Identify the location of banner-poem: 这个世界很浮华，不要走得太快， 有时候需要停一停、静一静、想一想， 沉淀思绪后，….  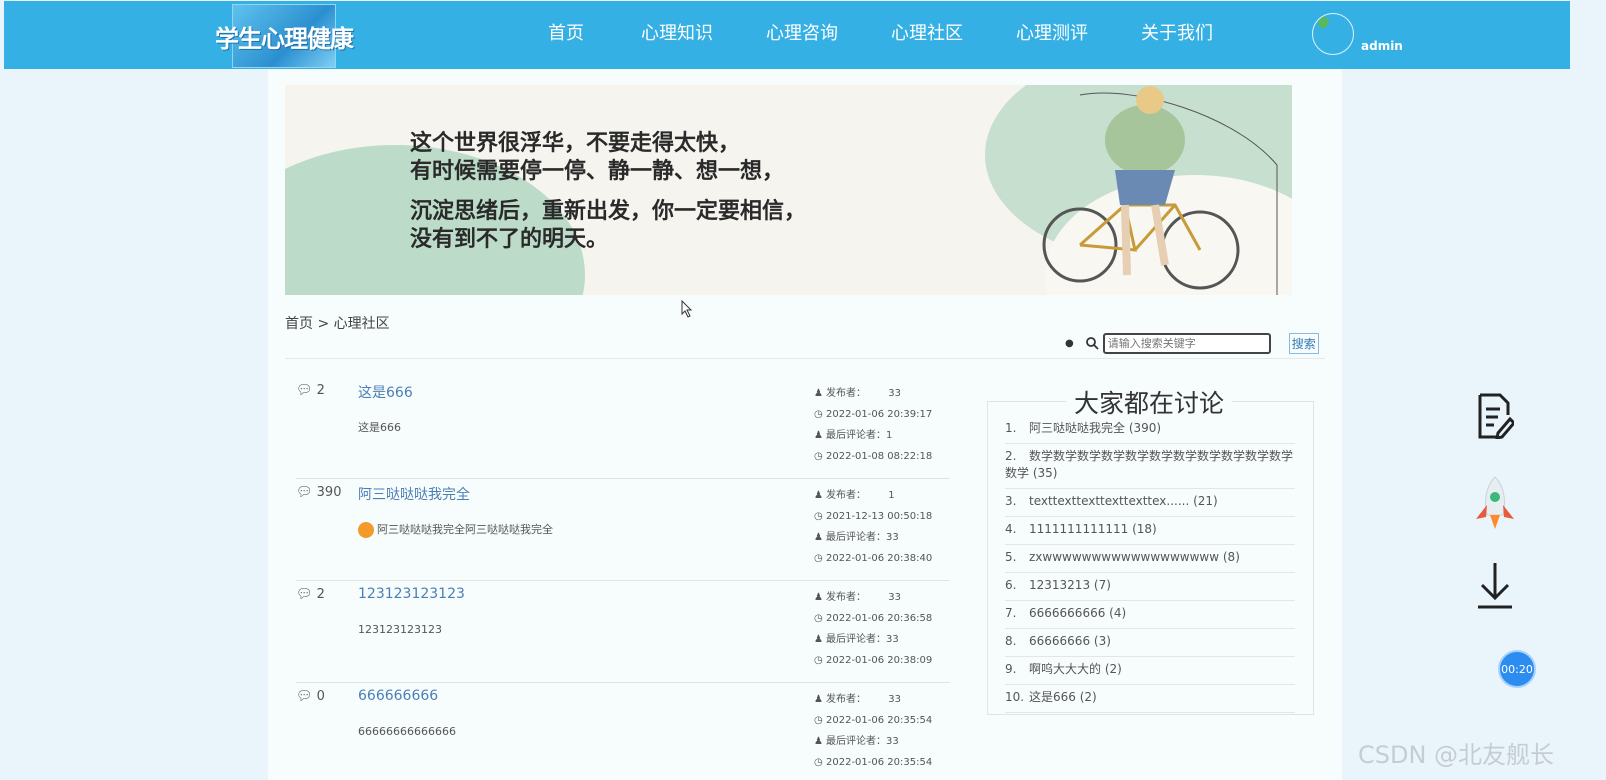
(608, 191).